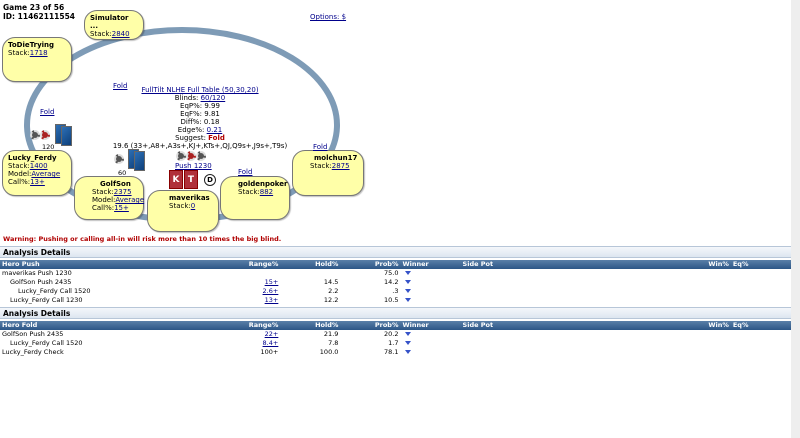 The width and height of the screenshot is (800, 438). Describe the element at coordinates (122, 173) in the screenshot. I see `golfson-bet: 60` at that location.